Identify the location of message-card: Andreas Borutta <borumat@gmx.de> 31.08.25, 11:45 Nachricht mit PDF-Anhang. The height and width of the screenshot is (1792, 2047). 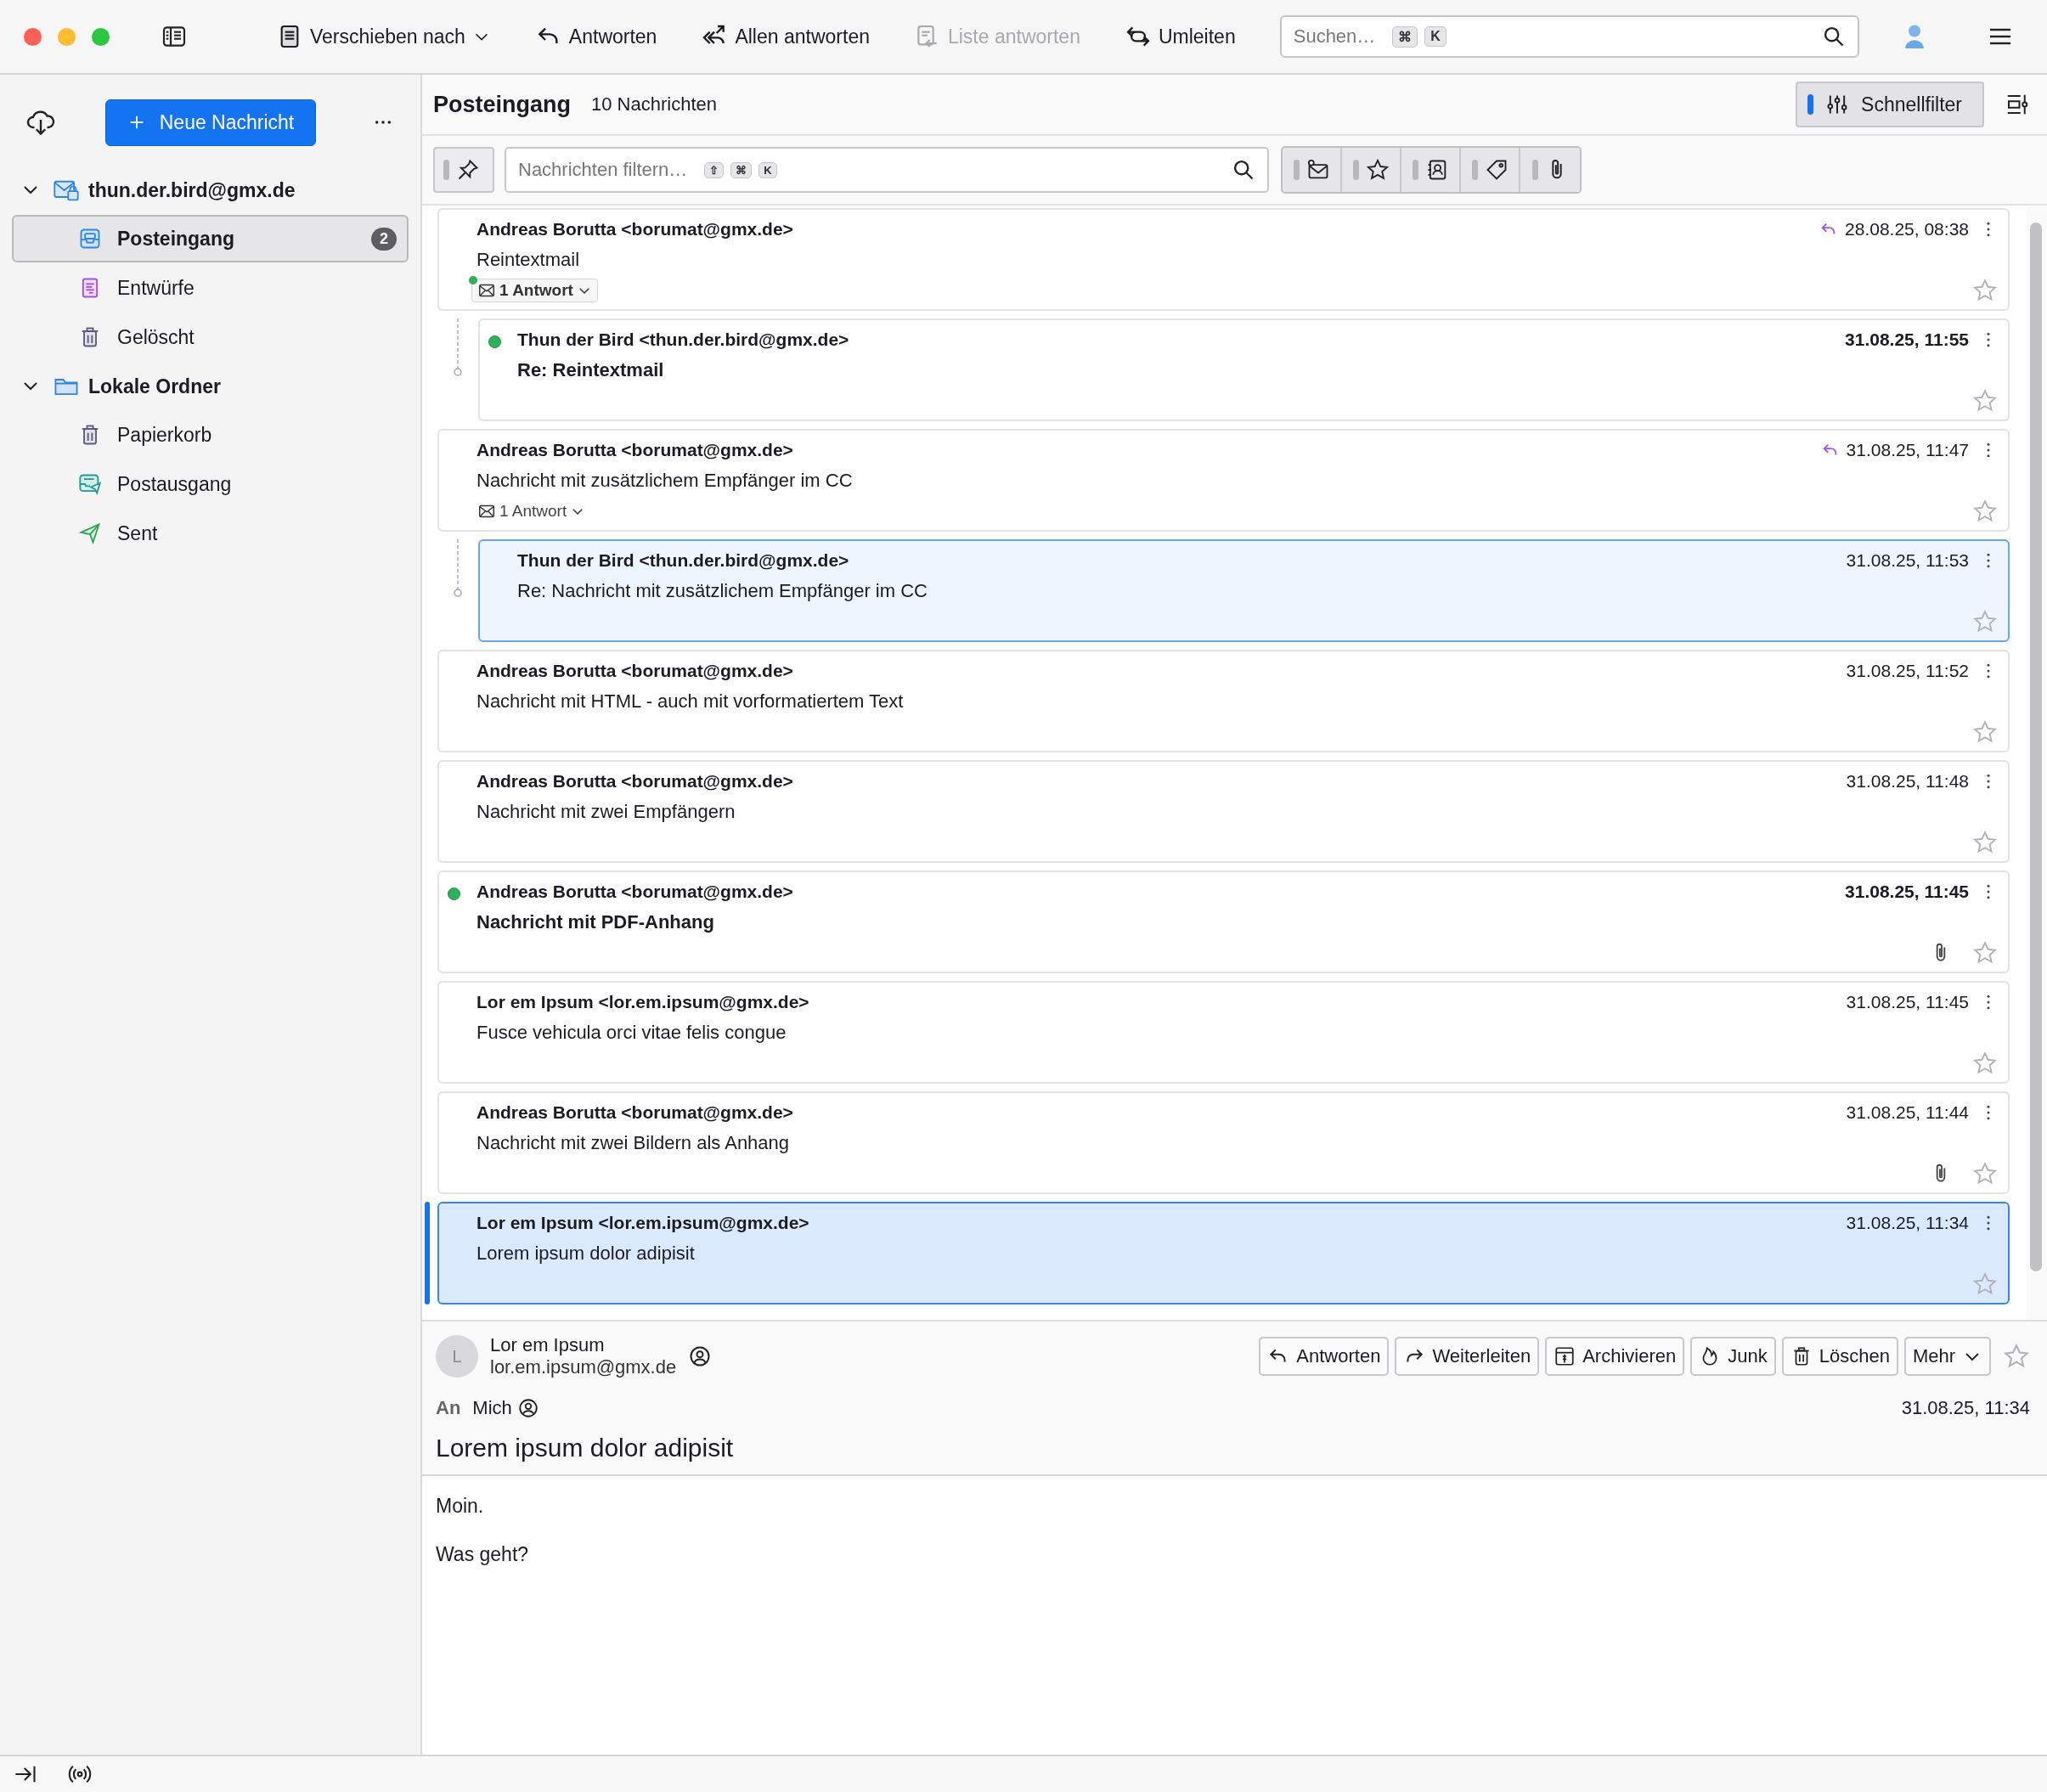
(1223, 922).